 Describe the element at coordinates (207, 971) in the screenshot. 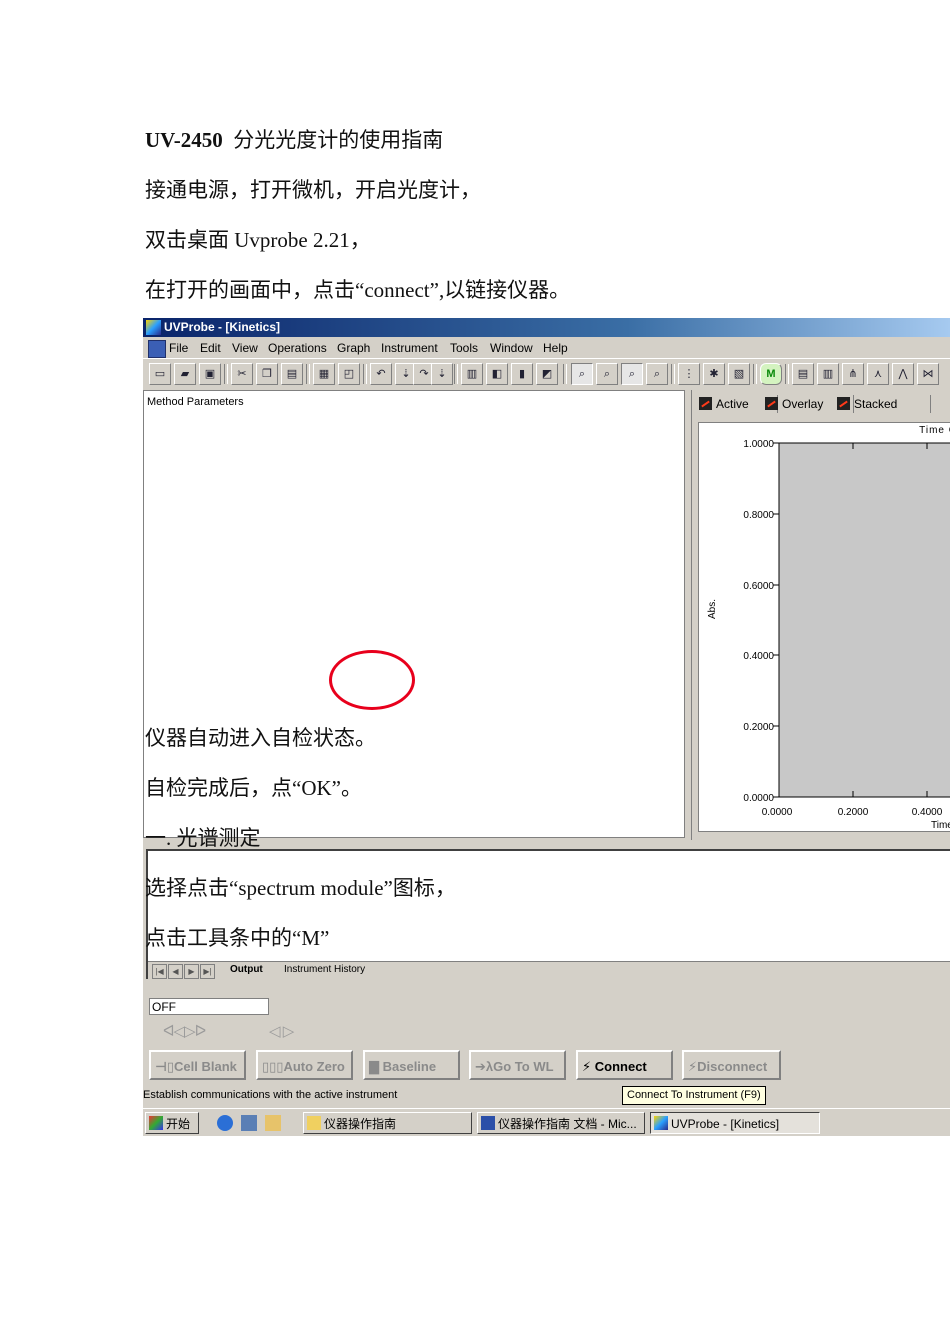

I see `last-tab-icon: ▶|` at that location.